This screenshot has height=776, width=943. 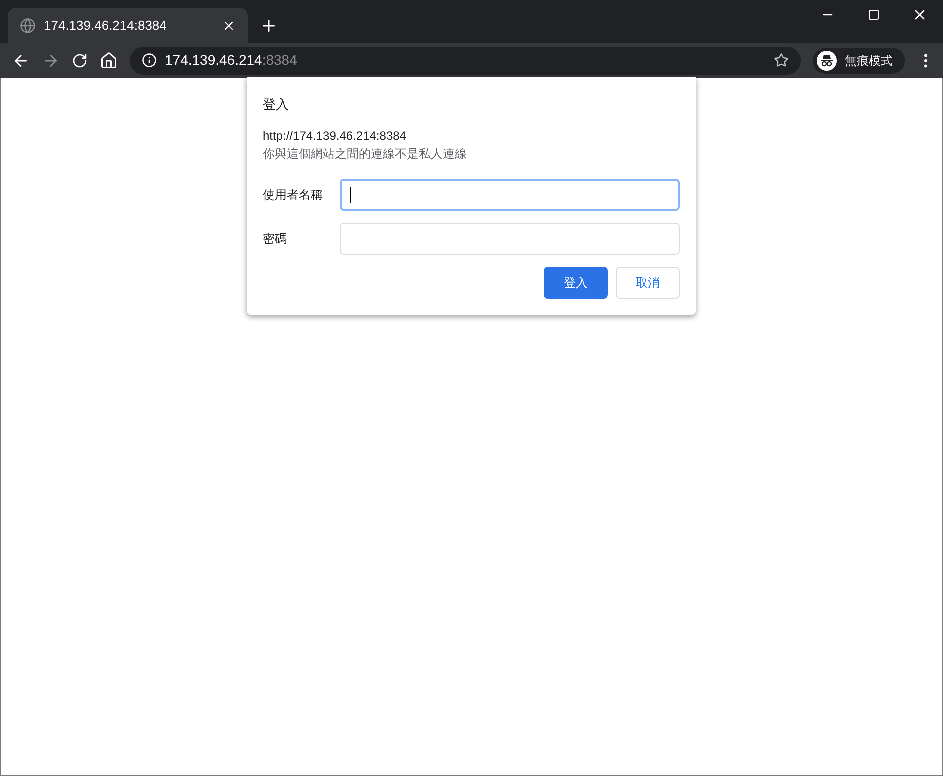 I want to click on url-host: 174.139.46.214, so click(x=213, y=60).